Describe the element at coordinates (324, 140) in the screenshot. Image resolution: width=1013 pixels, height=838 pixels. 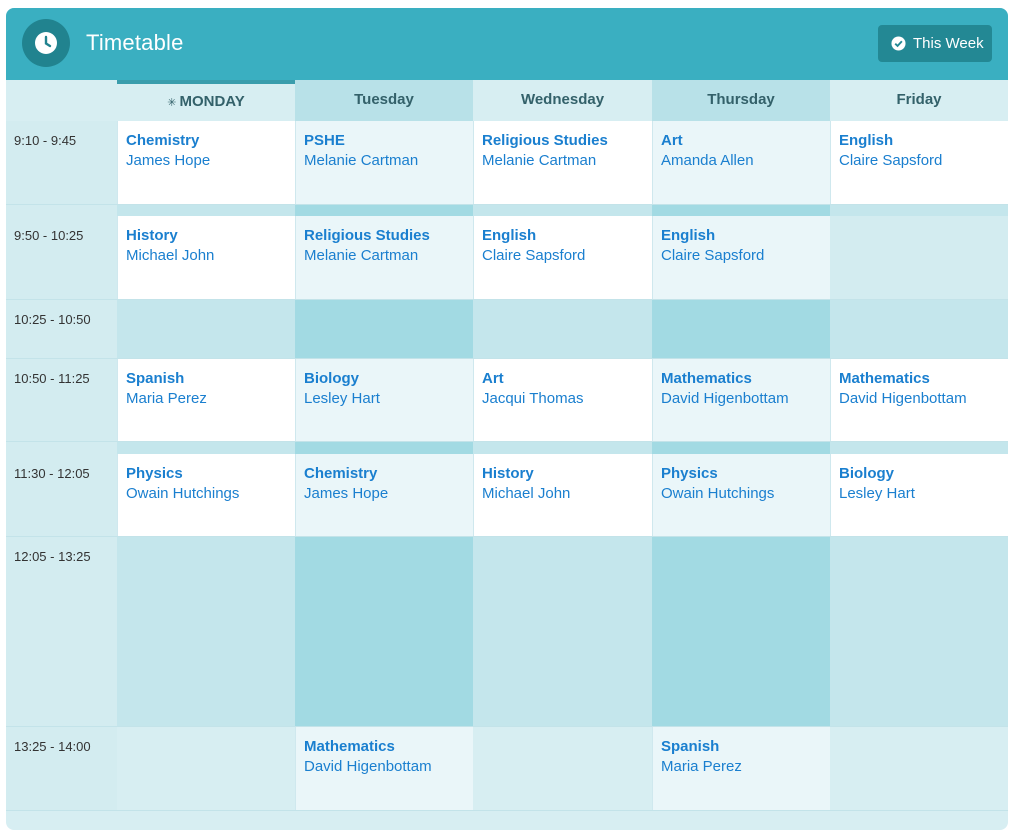
I see `lesson-subject: PSHE` at that location.